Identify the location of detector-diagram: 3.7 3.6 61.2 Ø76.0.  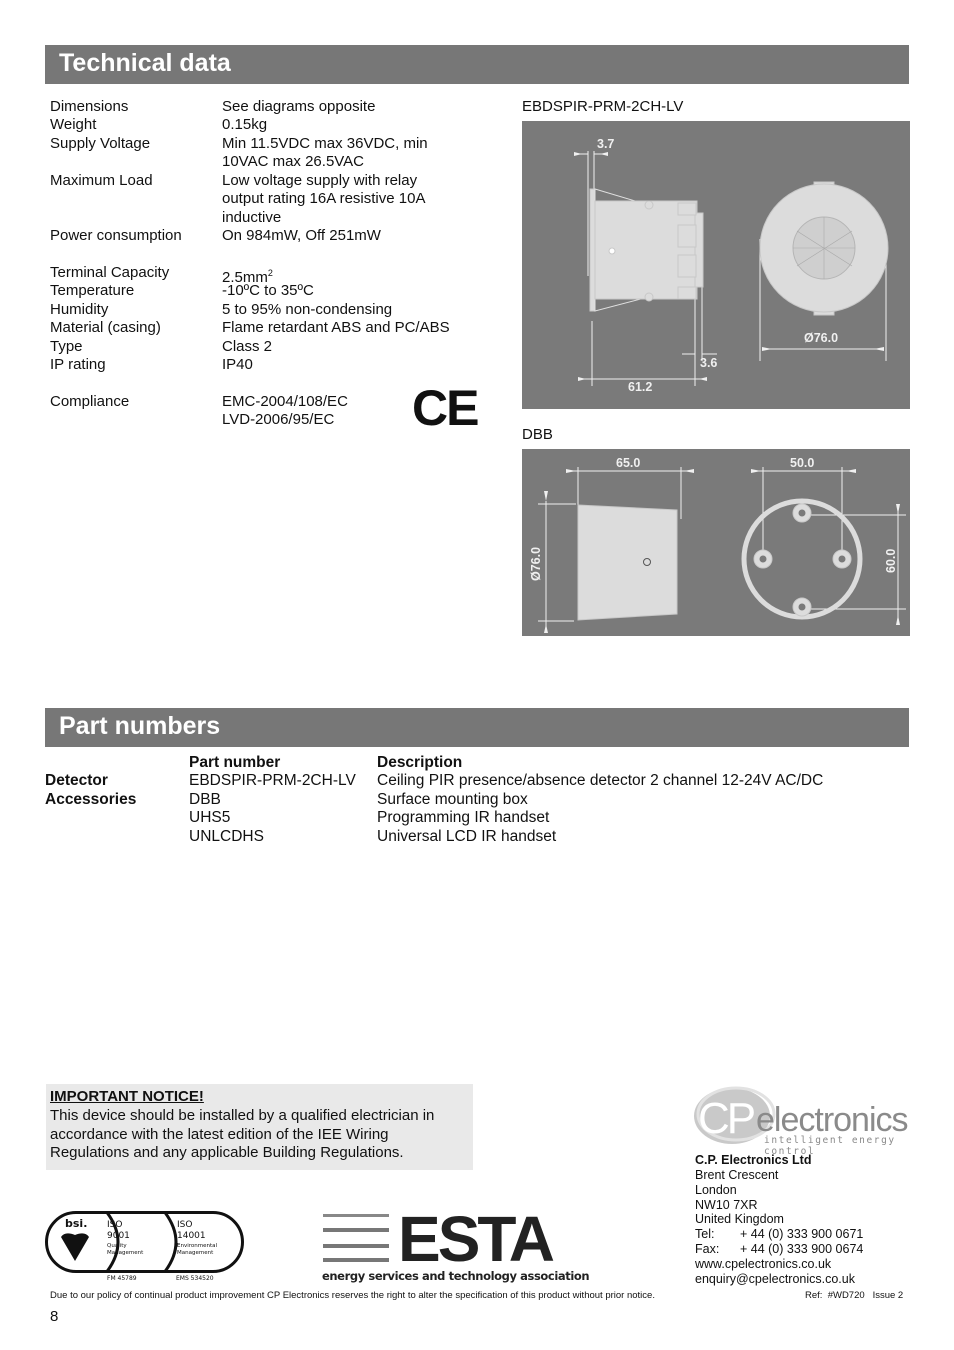
(716, 265).